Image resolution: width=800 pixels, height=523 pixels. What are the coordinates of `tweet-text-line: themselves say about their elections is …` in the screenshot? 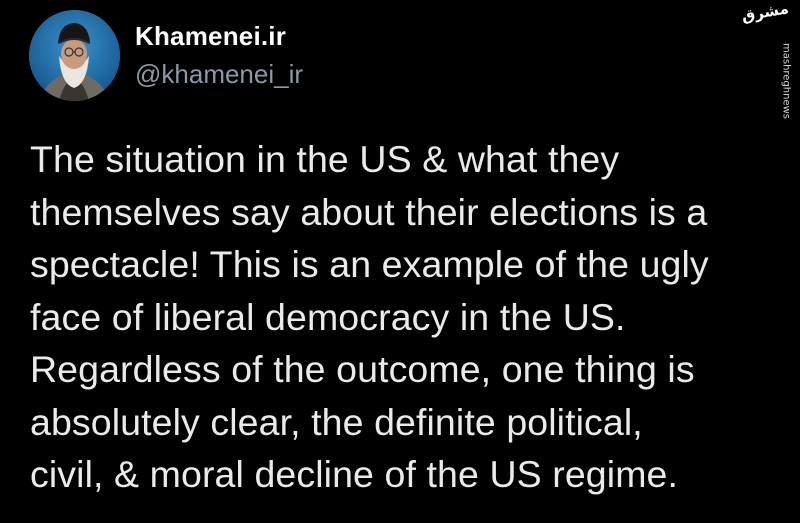 It's located at (369, 211).